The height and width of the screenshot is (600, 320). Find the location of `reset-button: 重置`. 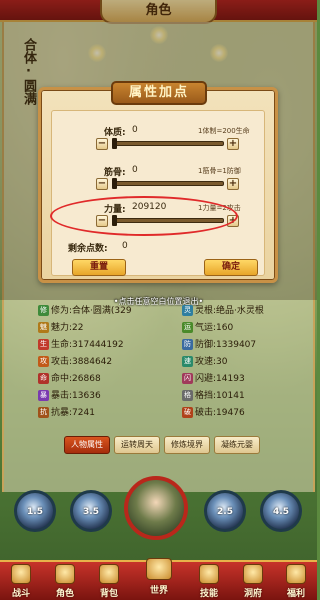

reset-button: 重置 is located at coordinates (99, 267).